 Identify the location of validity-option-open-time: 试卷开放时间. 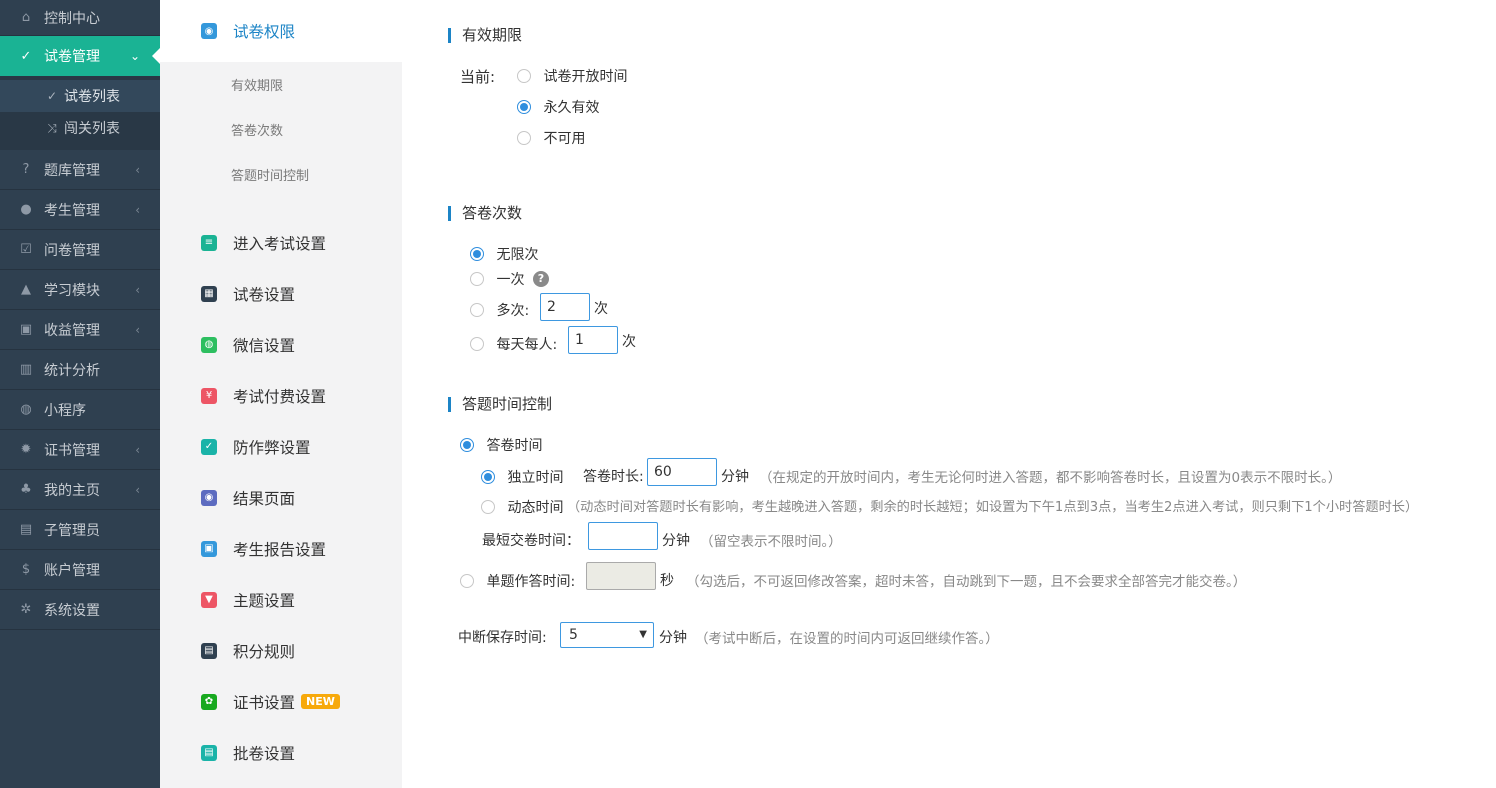
(572, 76).